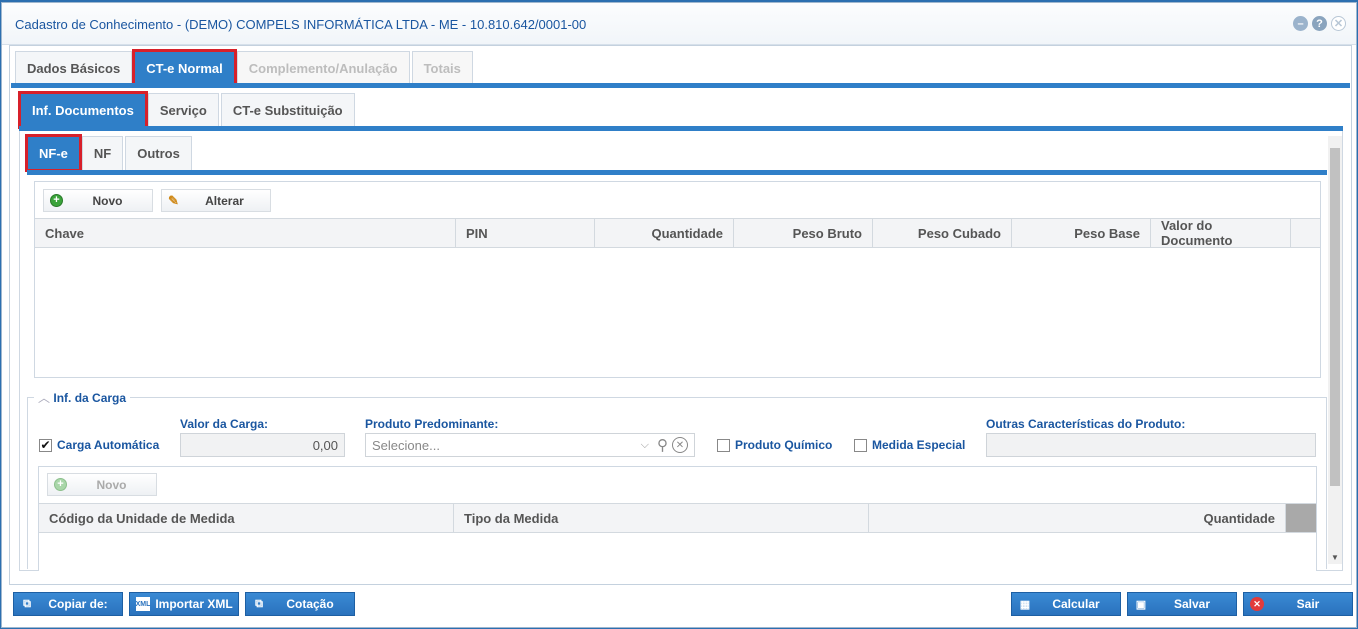 Image resolution: width=1358 pixels, height=629 pixels. Describe the element at coordinates (82, 397) in the screenshot. I see `carga-legend: ︿ Inf. da Carga` at that location.